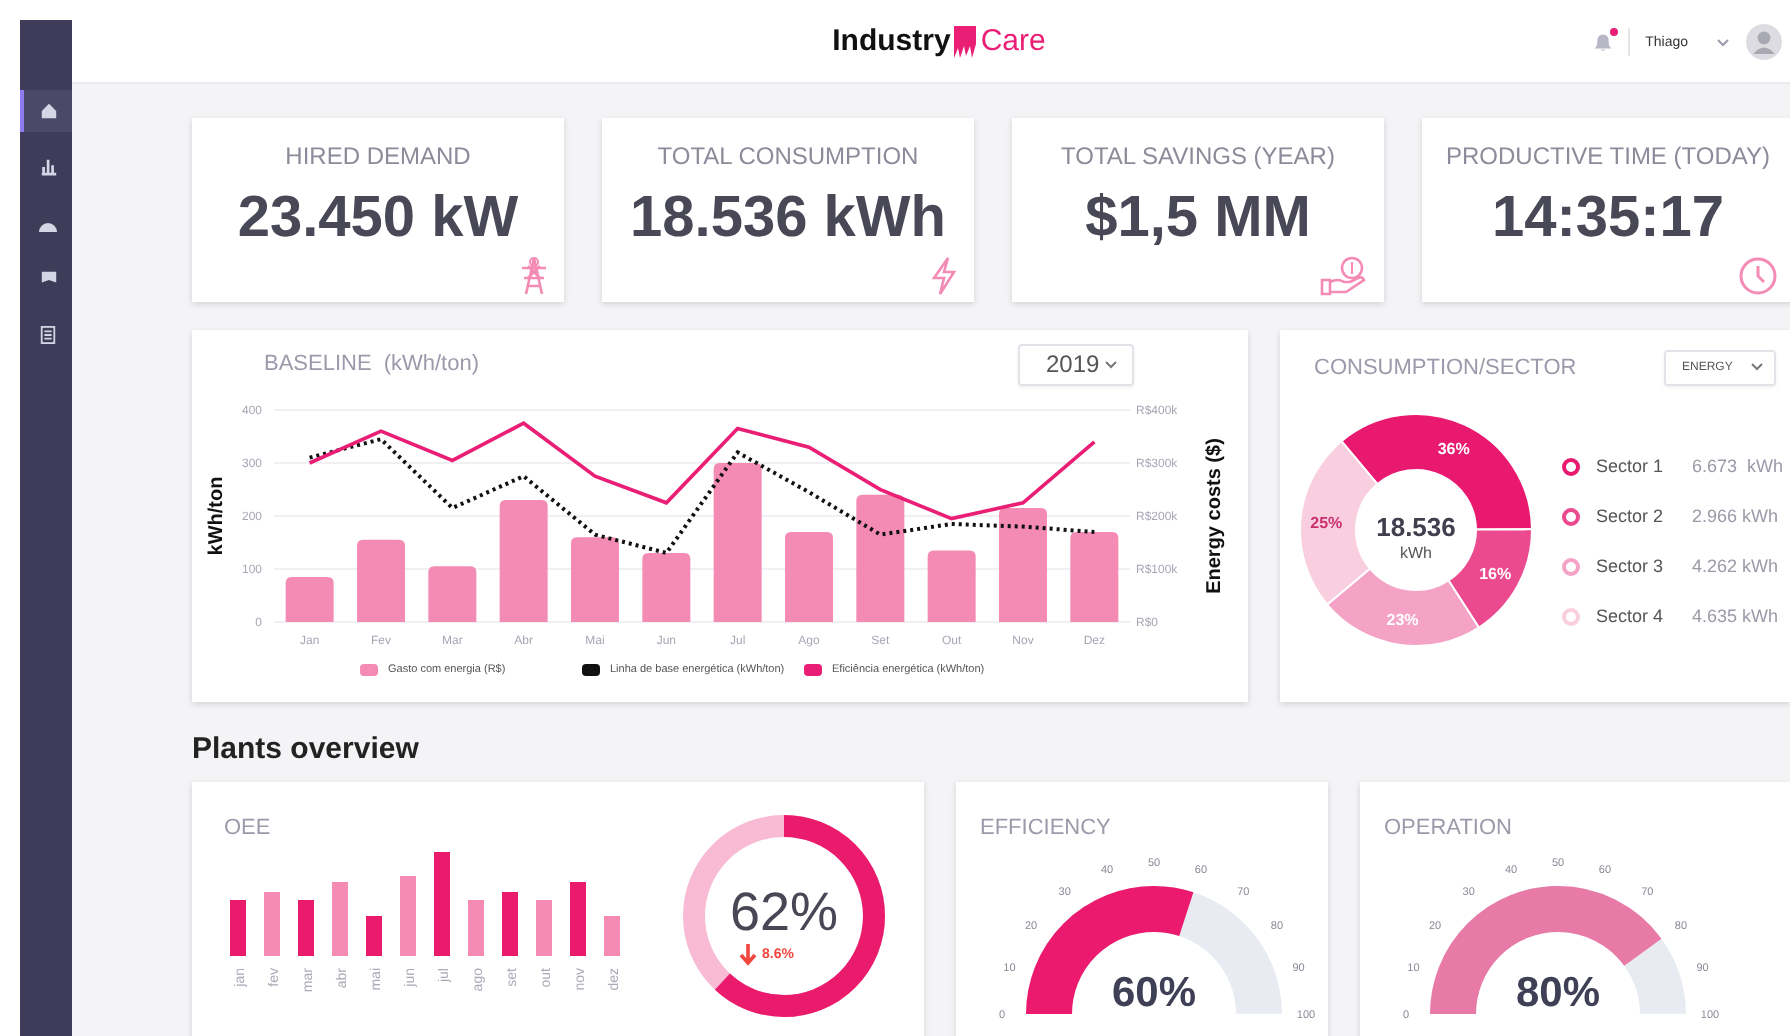 This screenshot has width=1790, height=1036. Describe the element at coordinates (748, 954) in the screenshot. I see `arrow-down-icon` at that location.